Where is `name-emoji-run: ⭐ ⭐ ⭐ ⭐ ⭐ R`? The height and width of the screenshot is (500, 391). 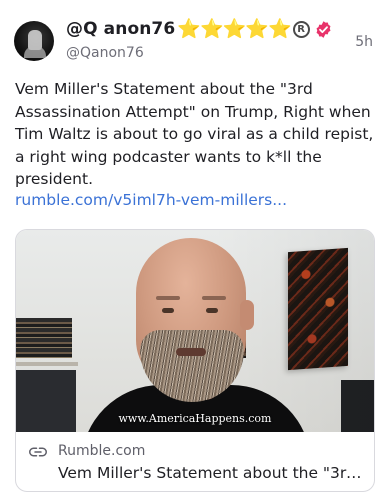 name-emoji-run: ⭐ ⭐ ⭐ ⭐ ⭐ R is located at coordinates (243, 28).